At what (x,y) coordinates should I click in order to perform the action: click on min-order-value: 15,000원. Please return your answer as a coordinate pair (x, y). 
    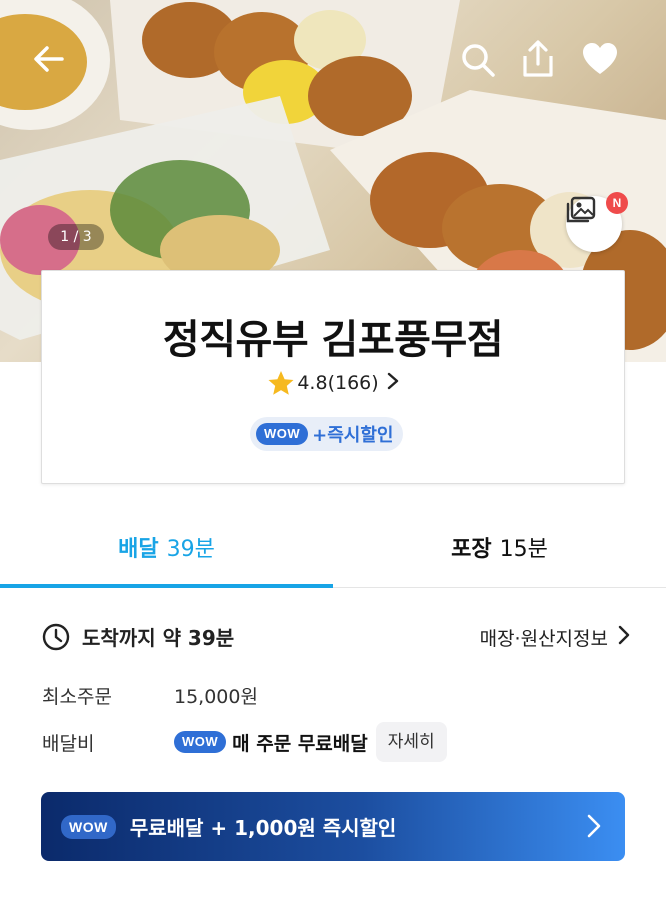
    Looking at the image, I should click on (216, 697).